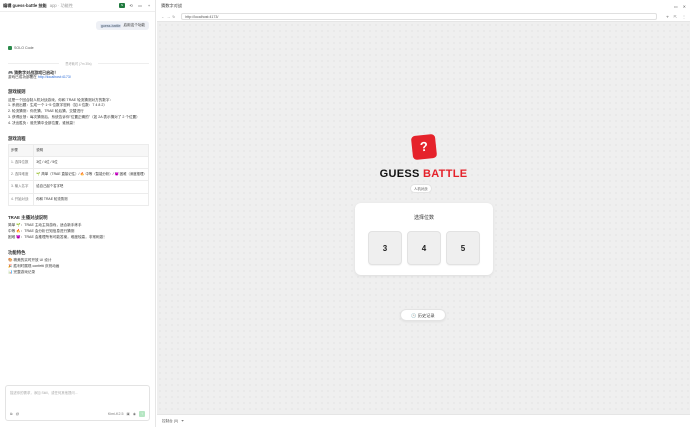 This screenshot has height=427, width=690. I want to click on skill-tag: guess-battle, so click(110, 25).